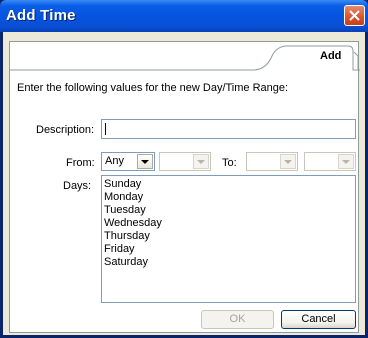 The image size is (368, 338). Describe the element at coordinates (41, 15) in the screenshot. I see `window-title: Add Time` at that location.